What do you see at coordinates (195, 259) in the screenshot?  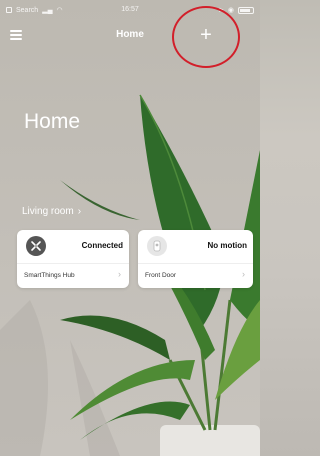 I see `device-card-front-door: No motion Front Door ›` at bounding box center [195, 259].